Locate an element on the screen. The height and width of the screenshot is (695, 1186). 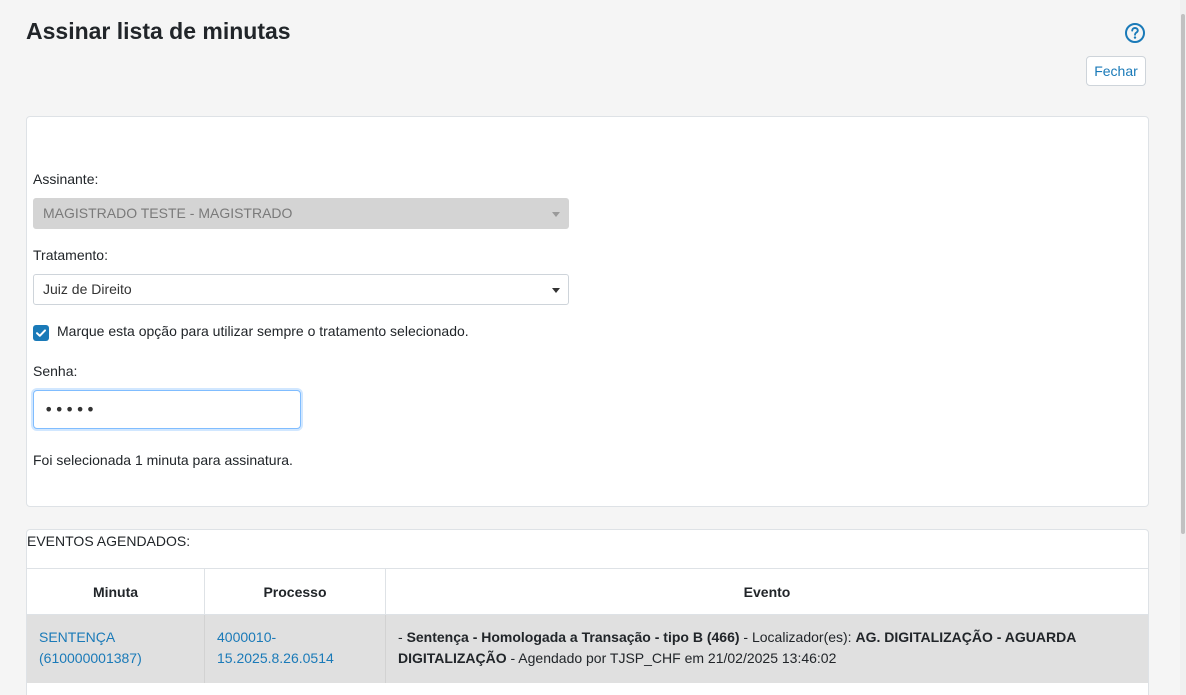
column-header-evento: Evento is located at coordinates (766, 591).